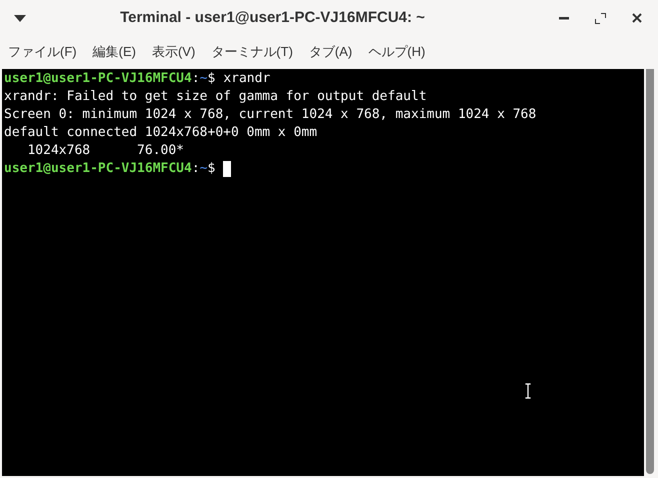 The image size is (658, 478). What do you see at coordinates (528, 391) in the screenshot?
I see `ibeam-cursor-icon` at bounding box center [528, 391].